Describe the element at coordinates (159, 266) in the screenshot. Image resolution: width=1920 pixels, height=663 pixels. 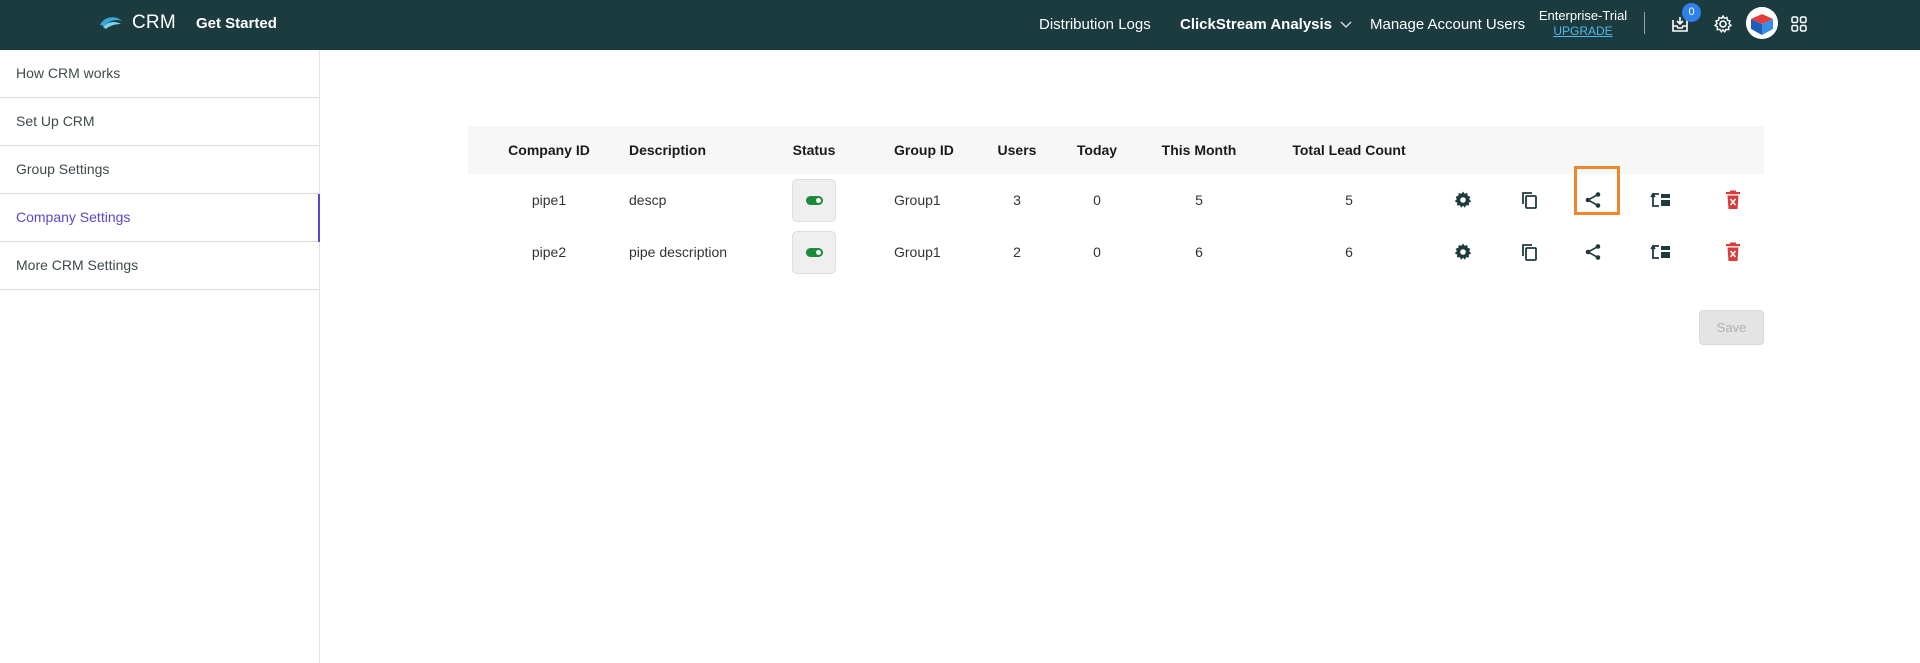
I see `sidebar-item-more-crm-settings: More CRM Settings` at that location.